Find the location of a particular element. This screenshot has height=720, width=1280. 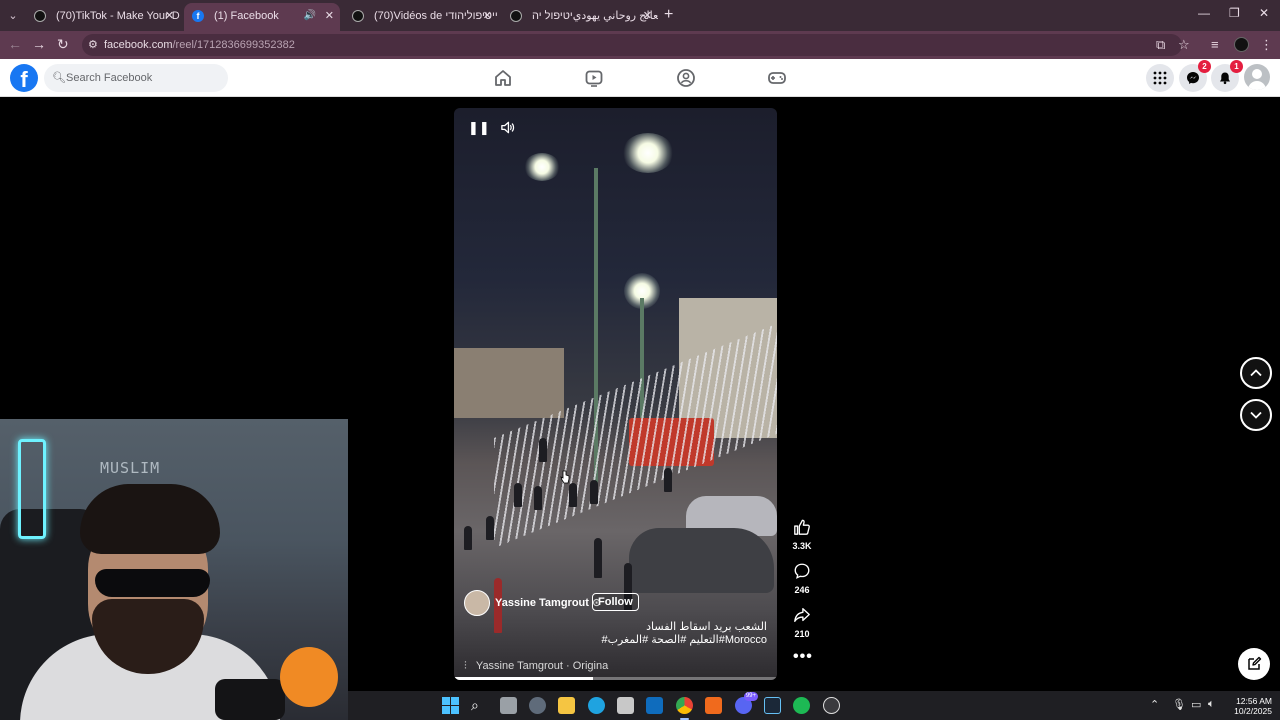

video-progress-bar is located at coordinates (615, 678).